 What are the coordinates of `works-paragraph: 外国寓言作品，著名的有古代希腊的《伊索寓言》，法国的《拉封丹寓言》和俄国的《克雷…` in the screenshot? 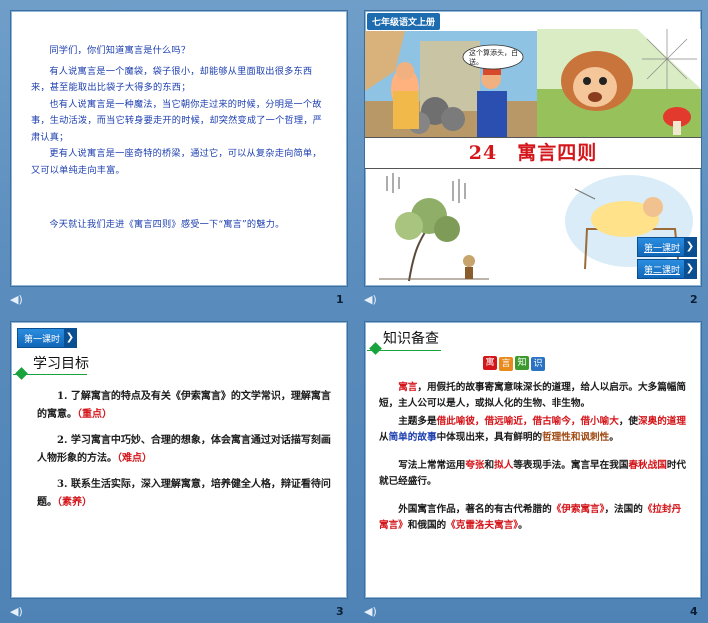 It's located at (534, 518).